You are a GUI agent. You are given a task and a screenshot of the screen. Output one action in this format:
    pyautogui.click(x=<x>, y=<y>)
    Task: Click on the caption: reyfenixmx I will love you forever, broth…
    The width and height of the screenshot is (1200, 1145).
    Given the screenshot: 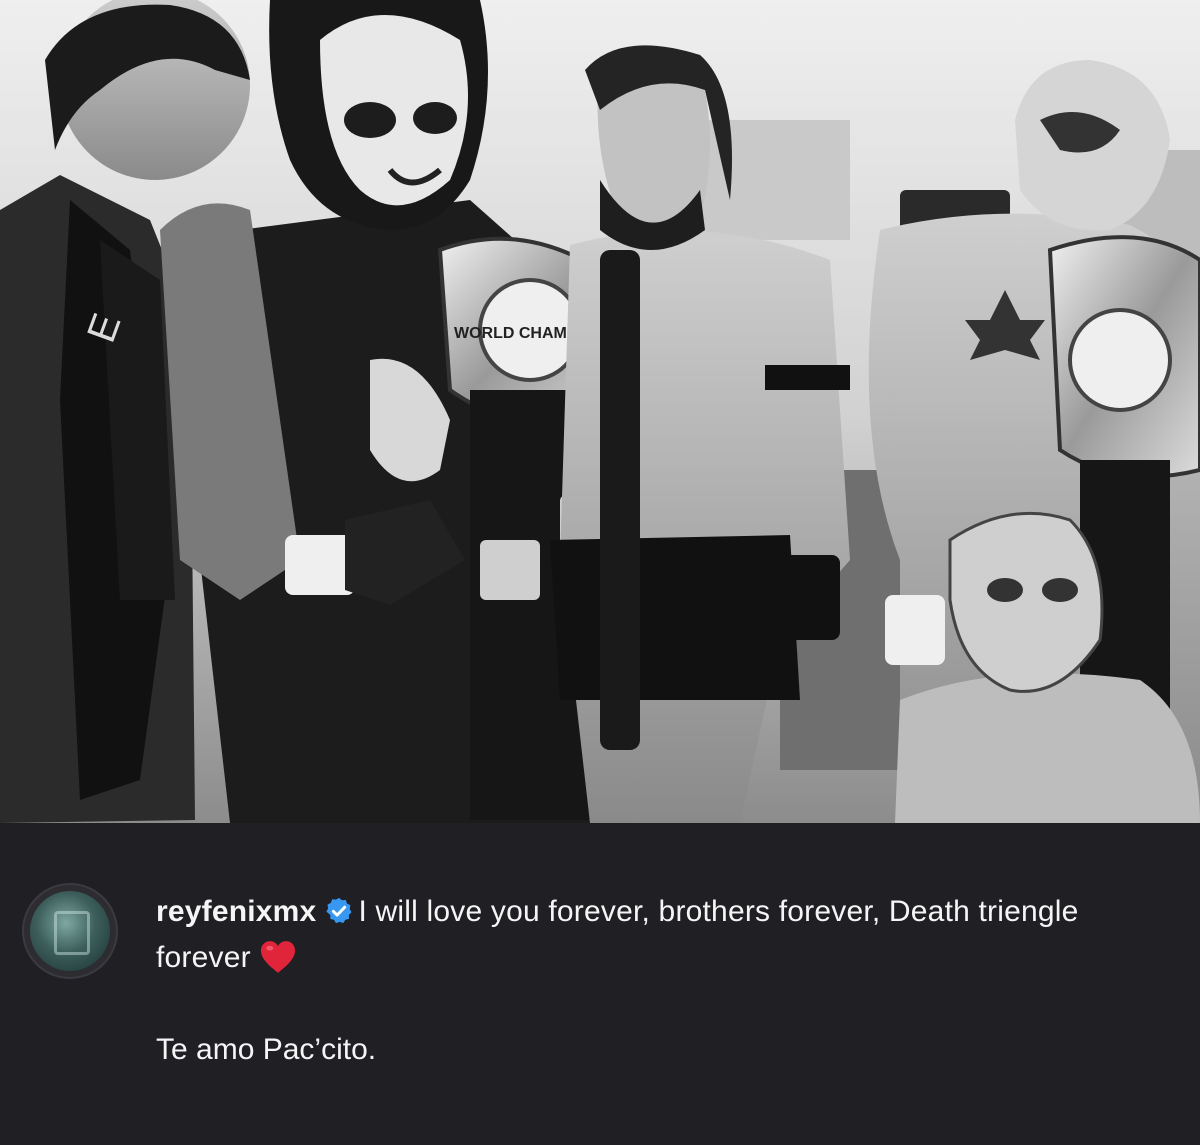 What is the action you would take?
    pyautogui.click(x=651, y=935)
    